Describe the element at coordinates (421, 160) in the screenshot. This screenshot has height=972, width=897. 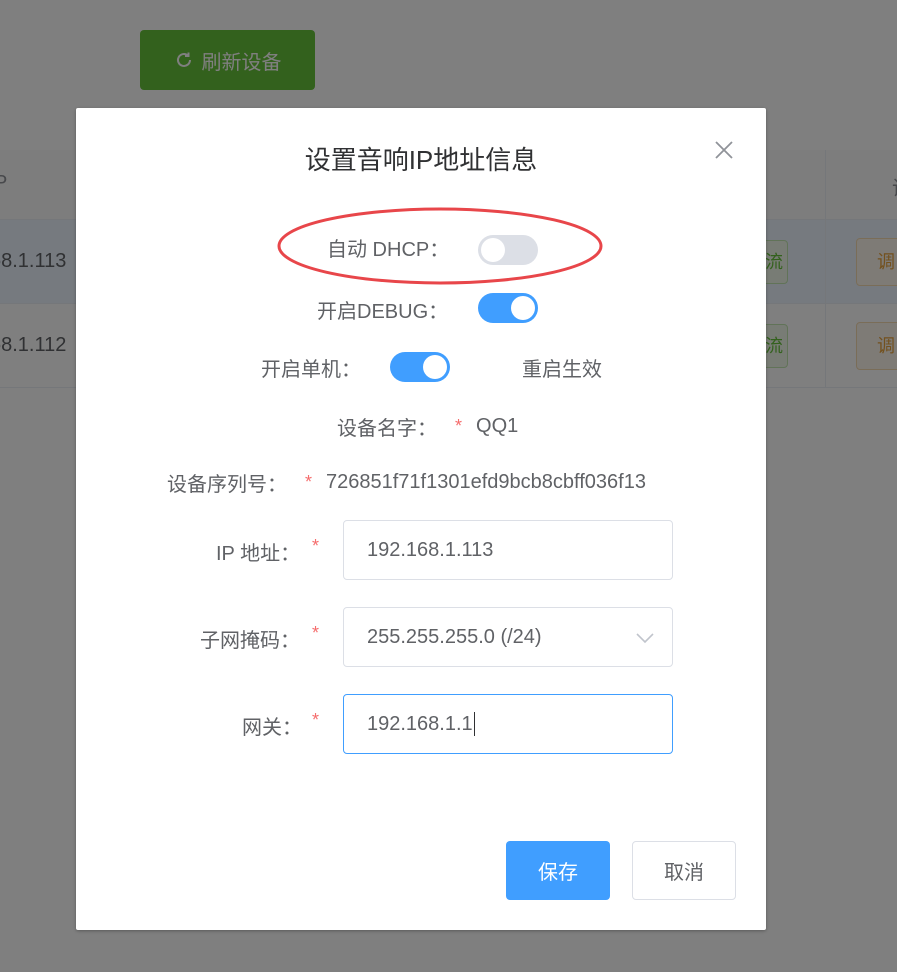
I see `dialog-title: 设置音响IP地址信息` at that location.